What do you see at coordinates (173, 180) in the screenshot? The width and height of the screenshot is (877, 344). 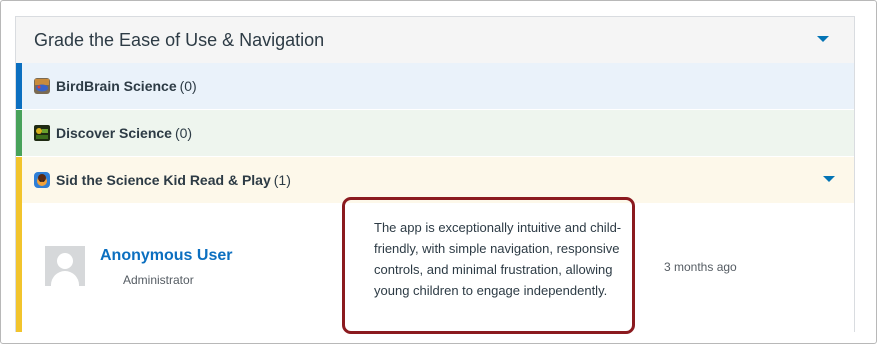 I see `app-name: Sid the Science Kid Read & Play (1)` at bounding box center [173, 180].